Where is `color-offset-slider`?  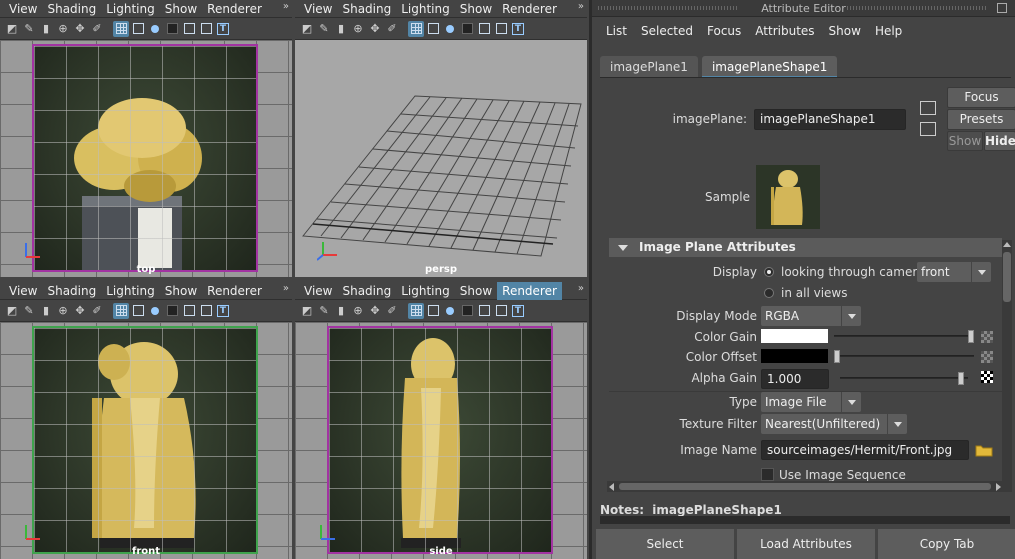 color-offset-slider is located at coordinates (904, 356).